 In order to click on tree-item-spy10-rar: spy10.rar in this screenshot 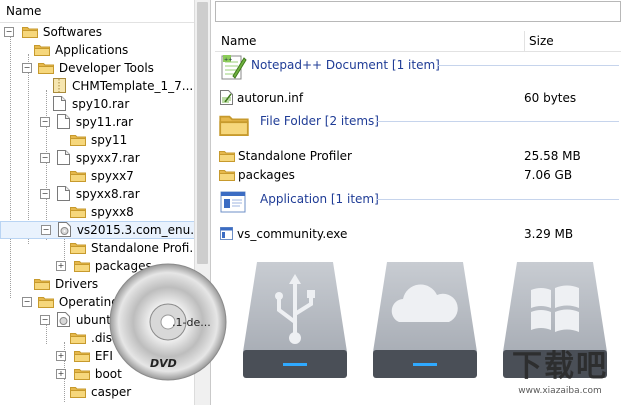, I will do `click(91, 104)`.